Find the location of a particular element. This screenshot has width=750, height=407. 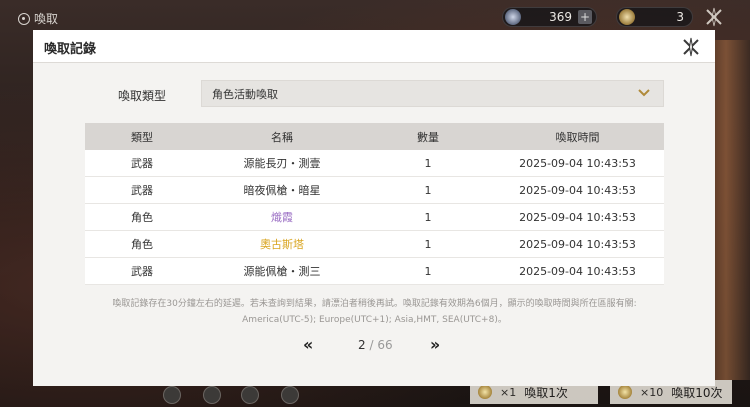

chevron-down-icon is located at coordinates (644, 93).